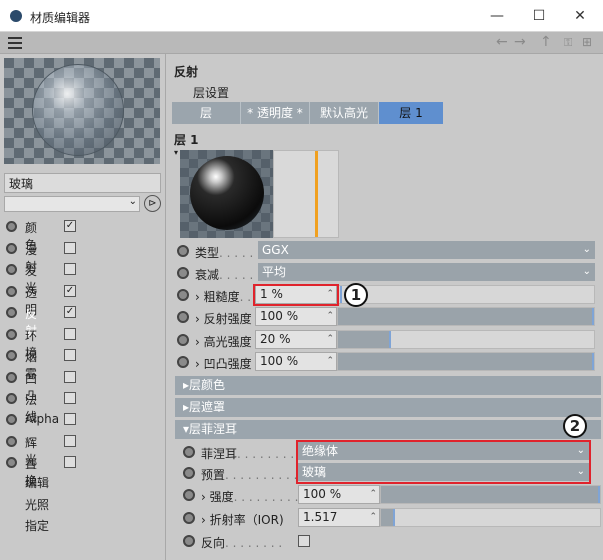  I want to click on up-arrow-icon: ↑, so click(546, 42).